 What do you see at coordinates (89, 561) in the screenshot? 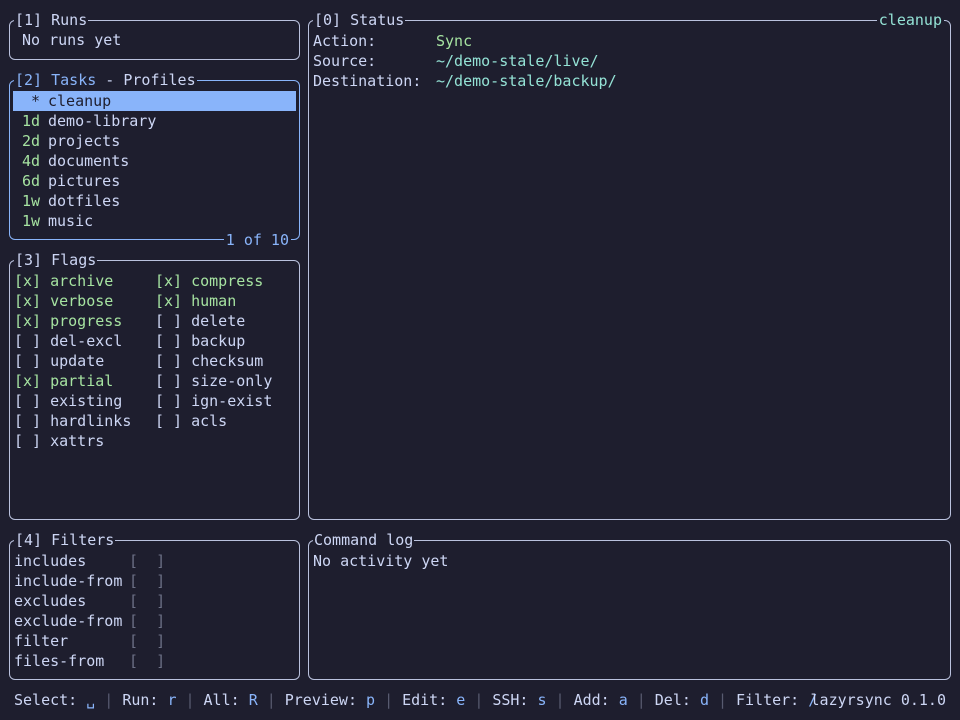
I see `filter-row: includes [ ]` at bounding box center [89, 561].